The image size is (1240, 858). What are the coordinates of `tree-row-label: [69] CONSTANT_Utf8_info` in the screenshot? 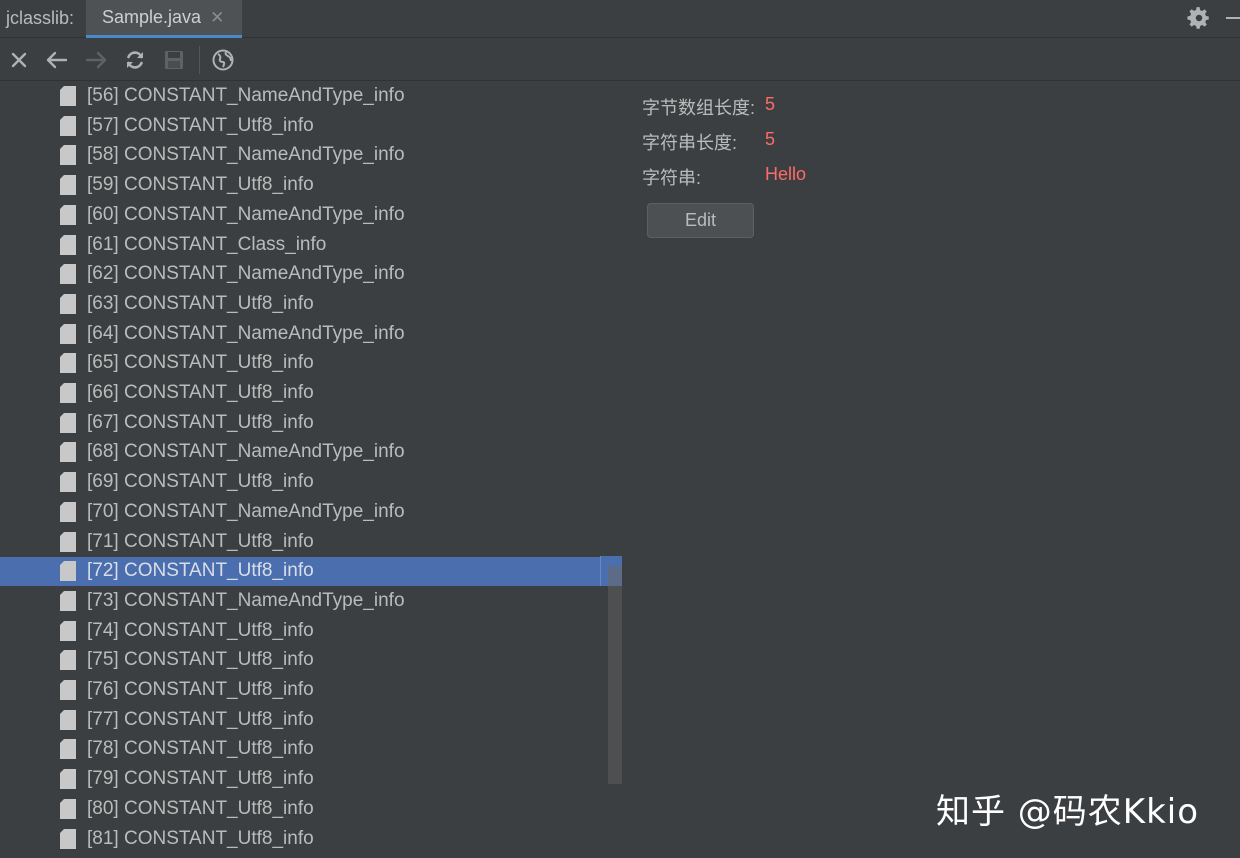 It's located at (200, 482).